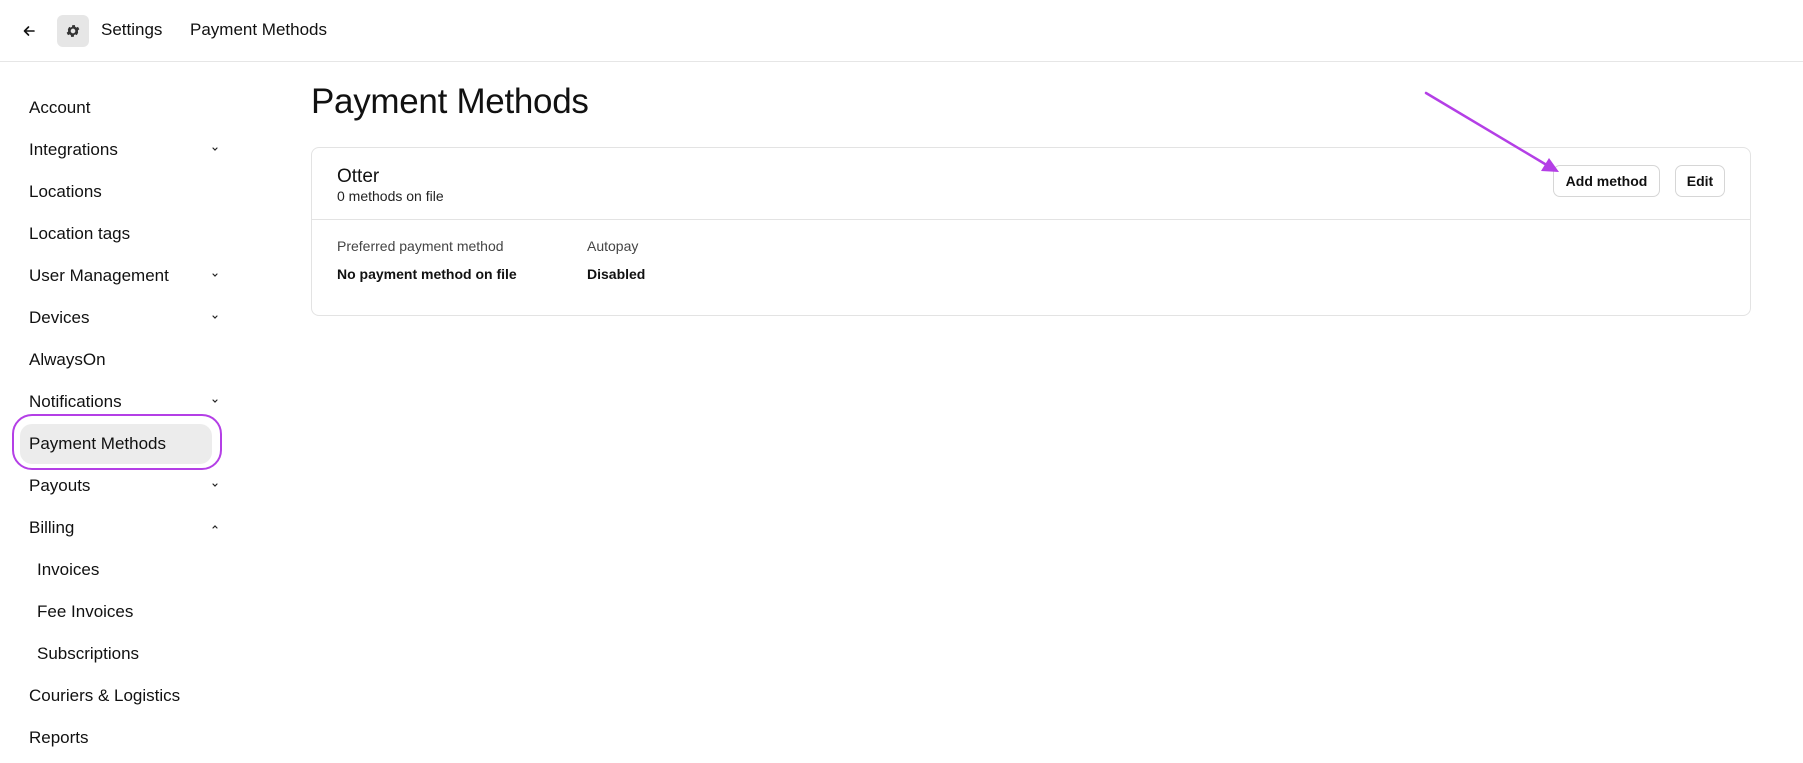  Describe the element at coordinates (119, 528) in the screenshot. I see `sidebar-item-billing: Billing` at that location.